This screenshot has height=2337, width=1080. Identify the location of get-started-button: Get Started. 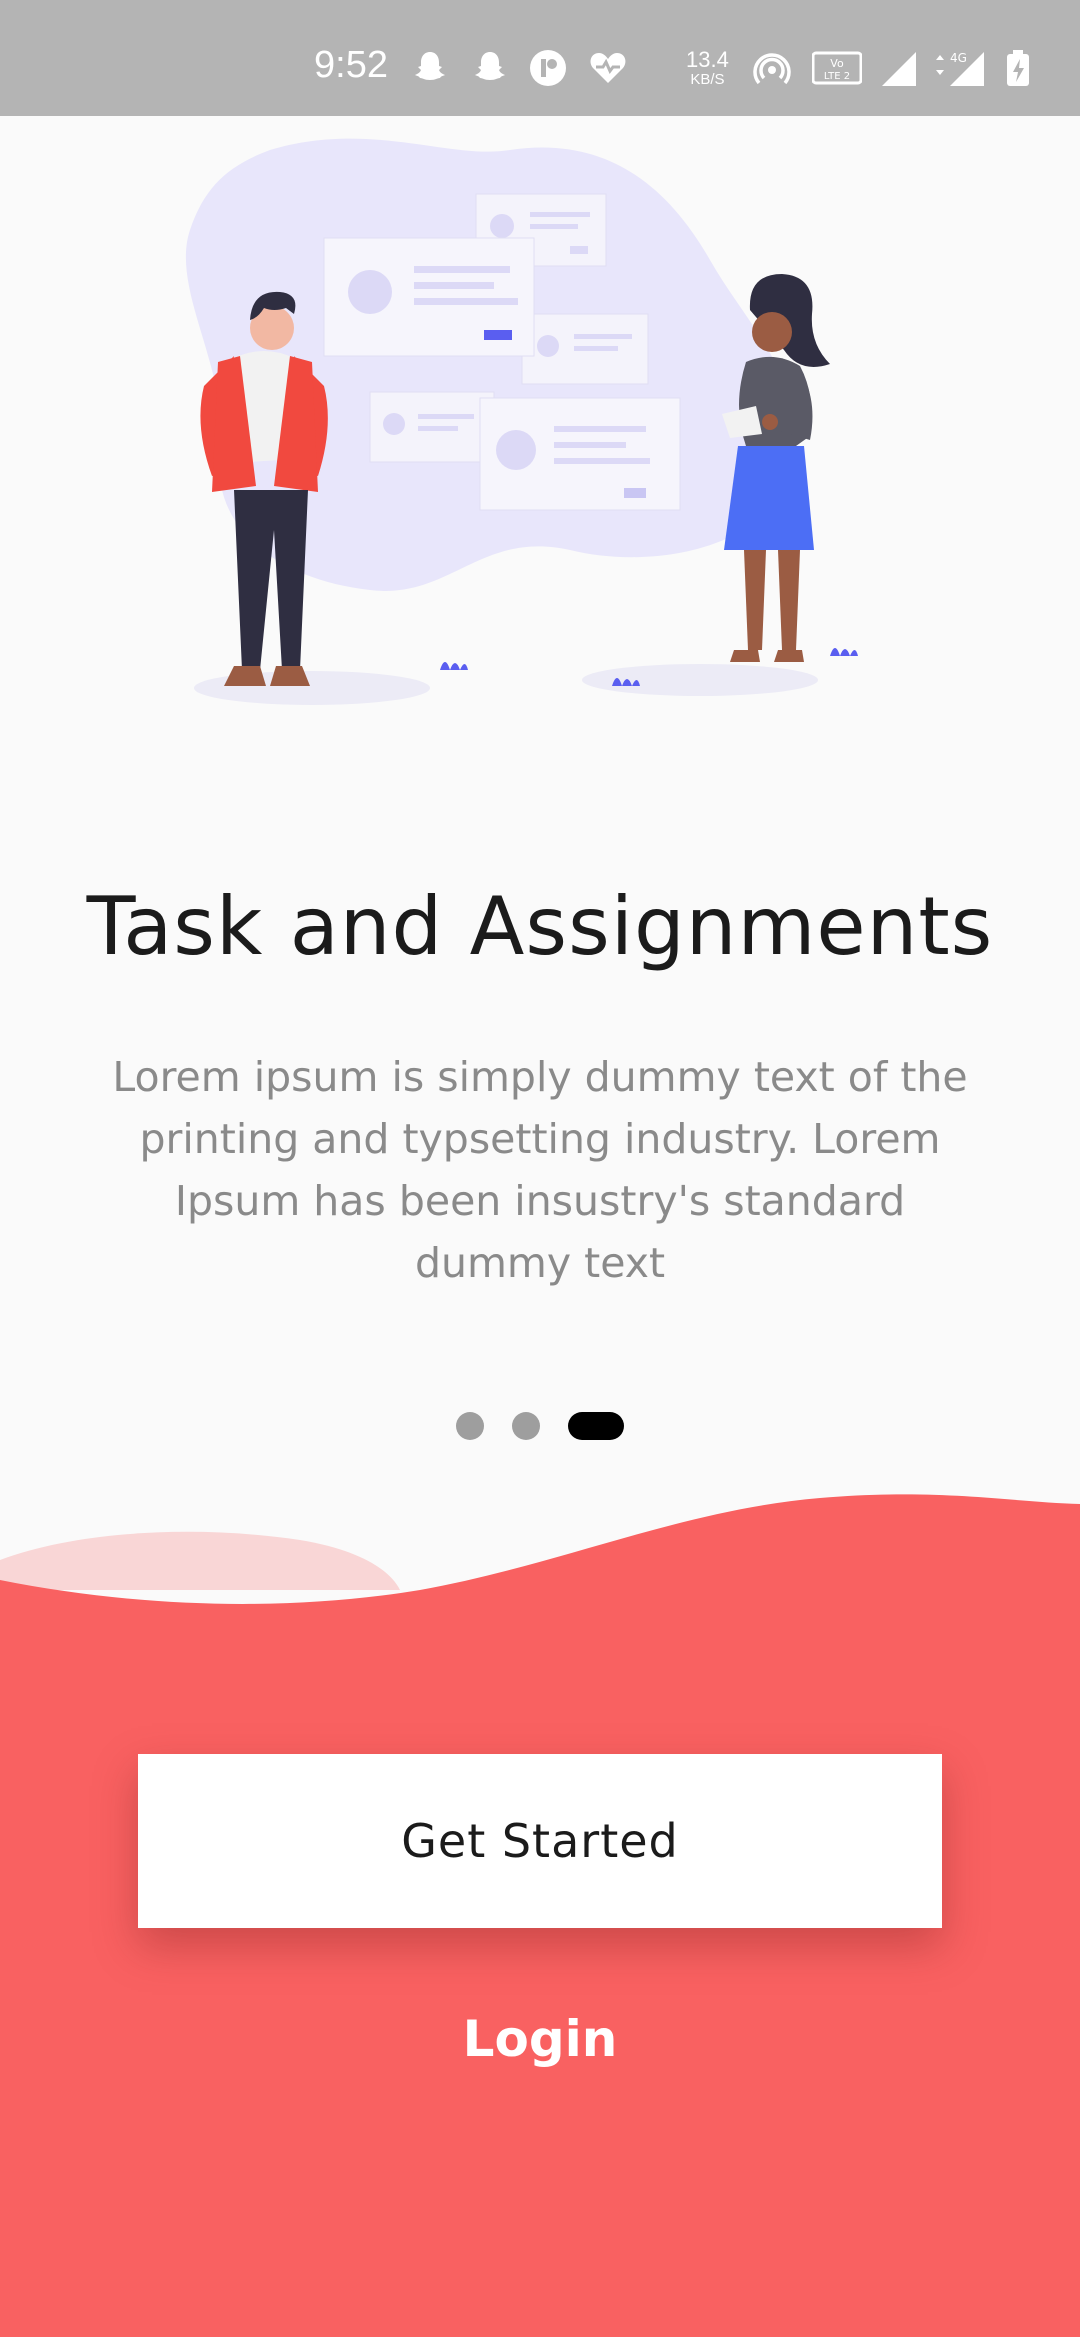
(540, 1841).